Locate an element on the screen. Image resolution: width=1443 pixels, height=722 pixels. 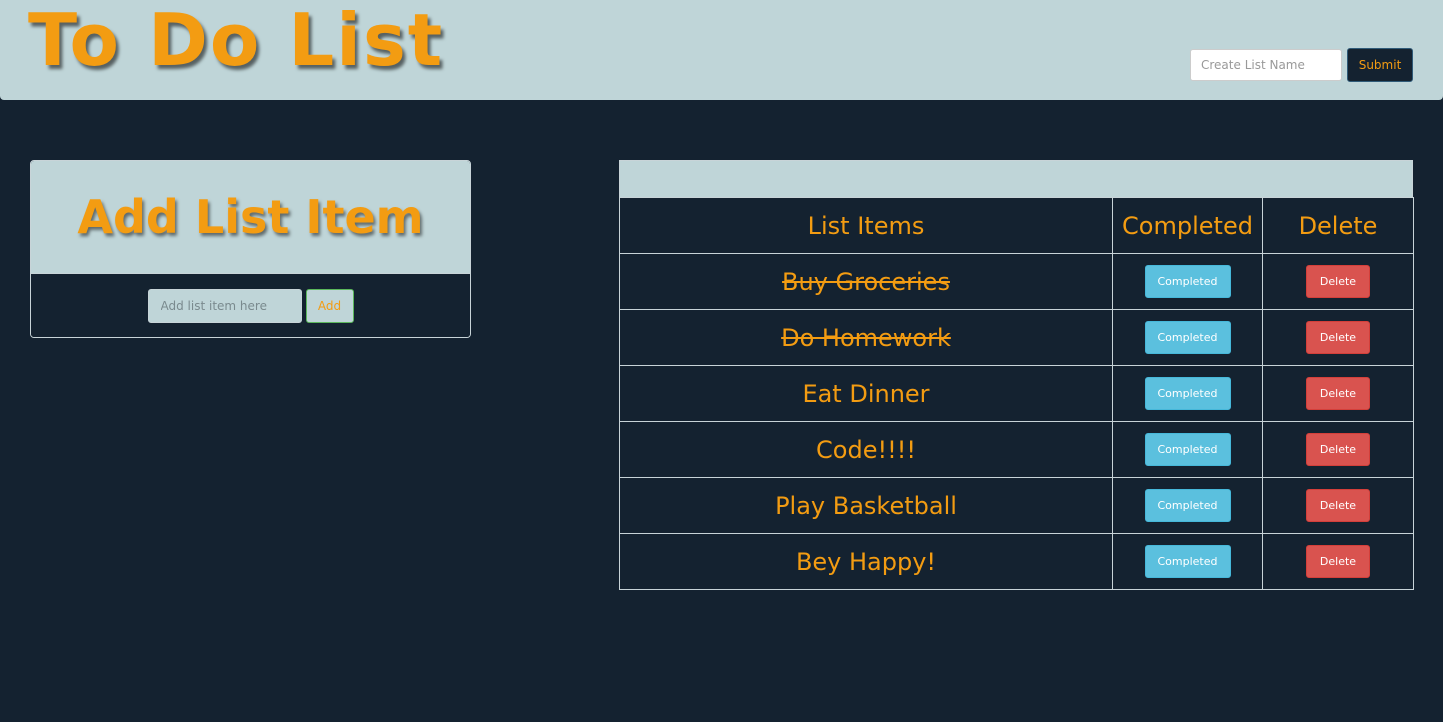
table-row: Play Basketball Completed Delete is located at coordinates (1016, 505).